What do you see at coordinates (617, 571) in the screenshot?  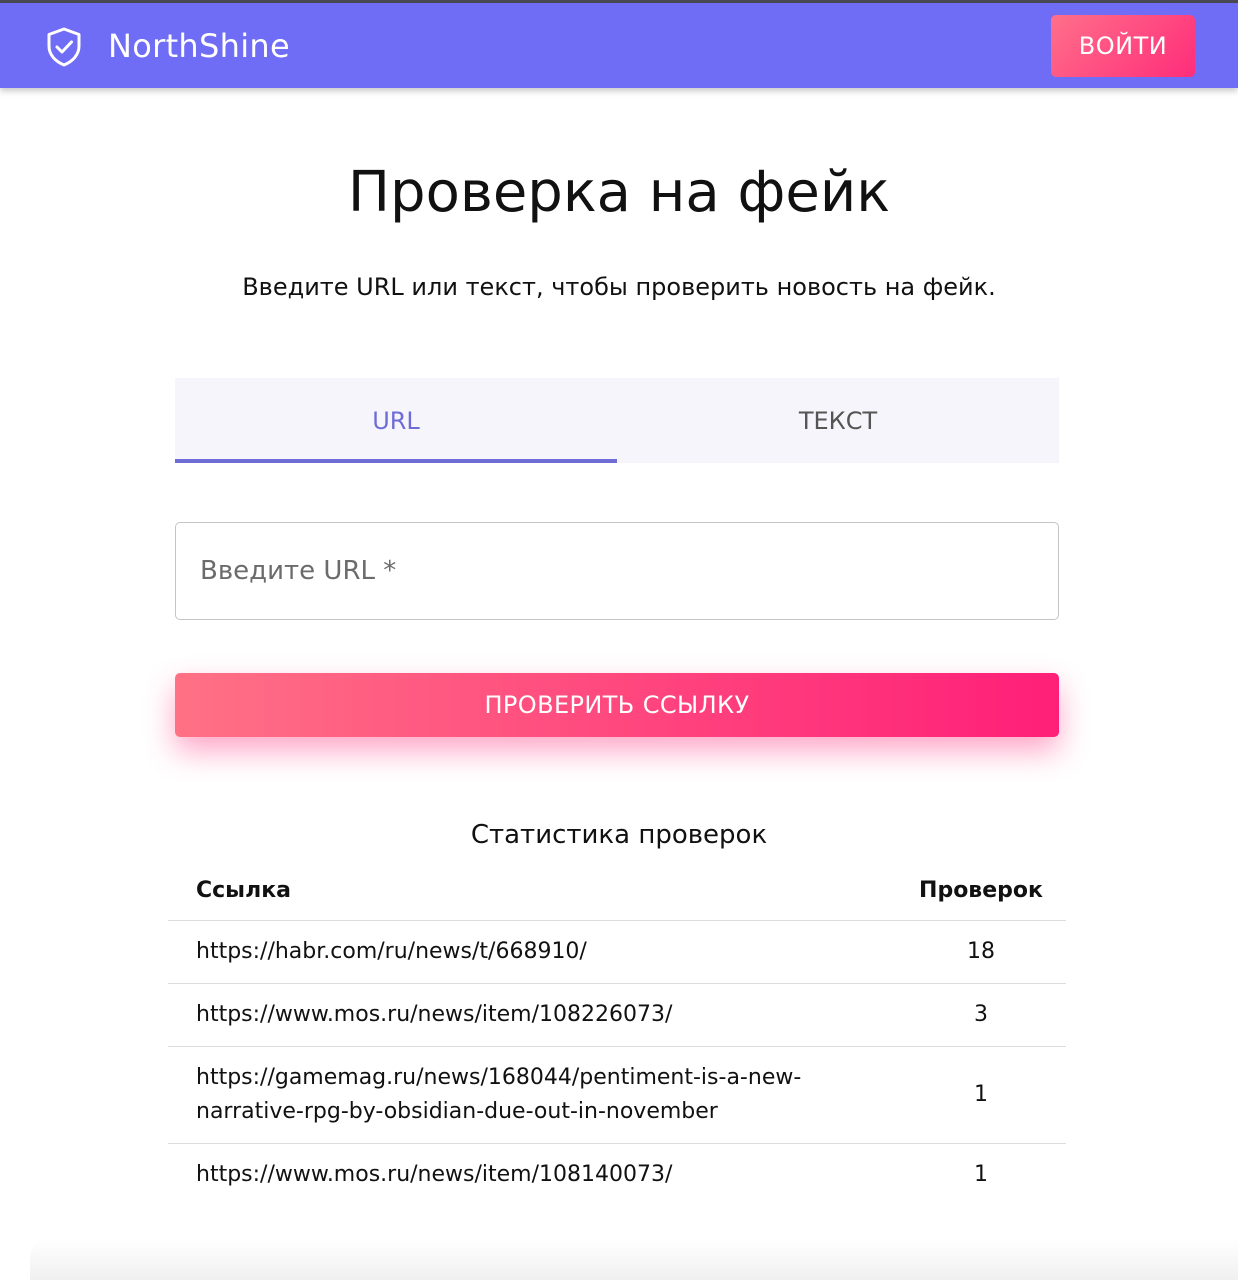 I see `url-input` at bounding box center [617, 571].